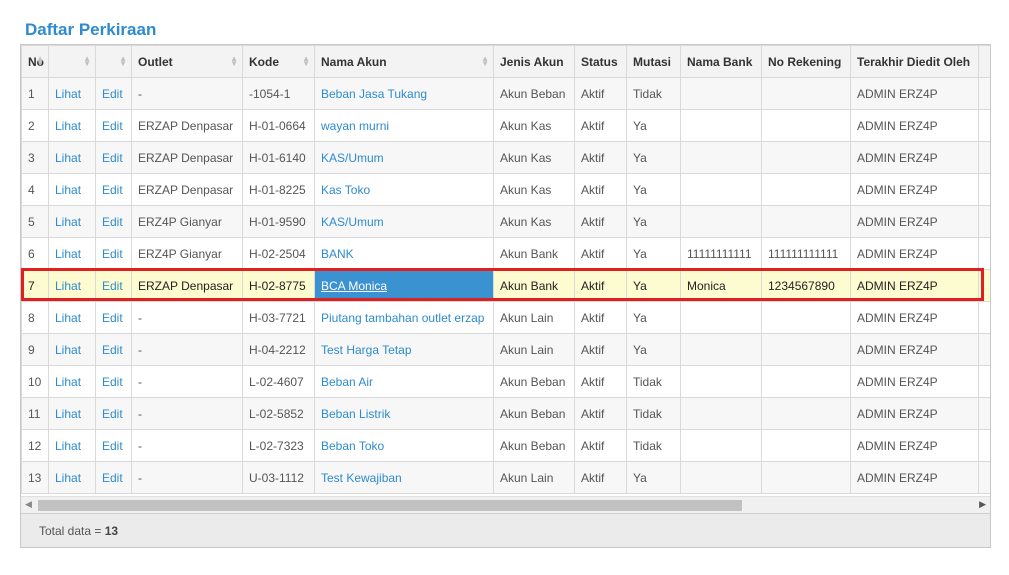  What do you see at coordinates (404, 189) in the screenshot?
I see `account-name-cell: Kas Toko` at bounding box center [404, 189].